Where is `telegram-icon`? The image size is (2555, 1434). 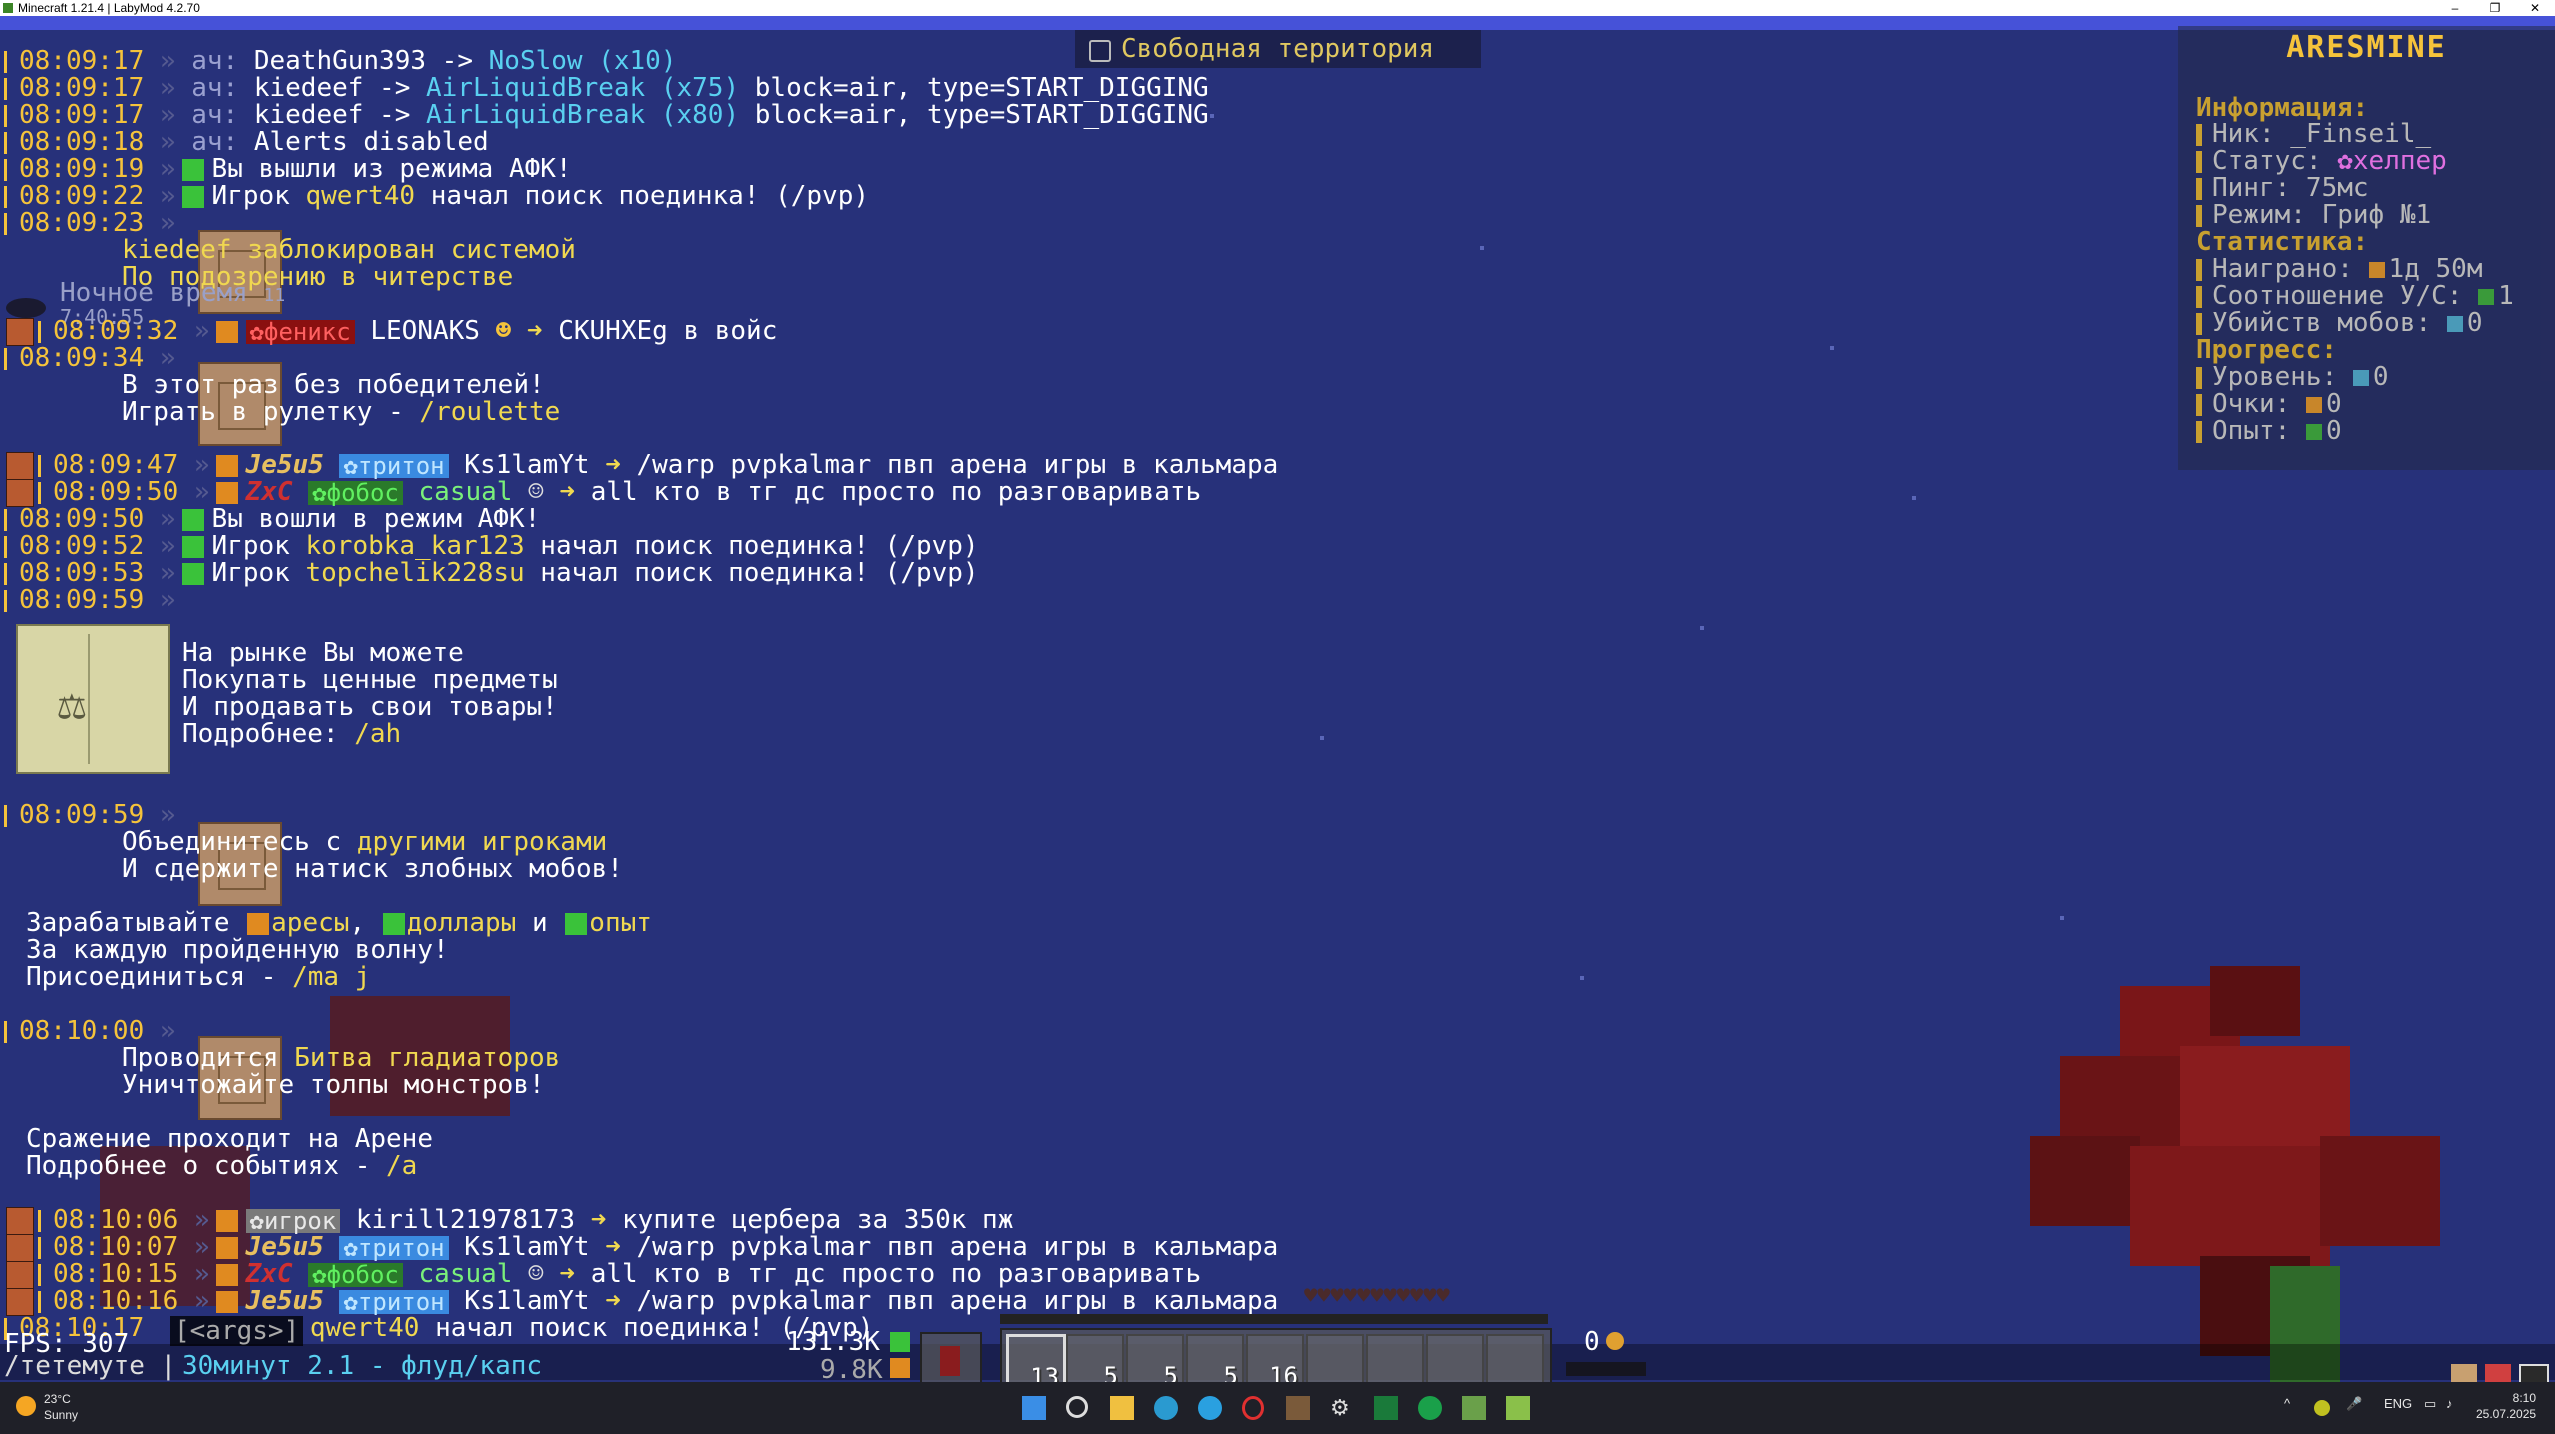
telegram-icon is located at coordinates (1210, 1408).